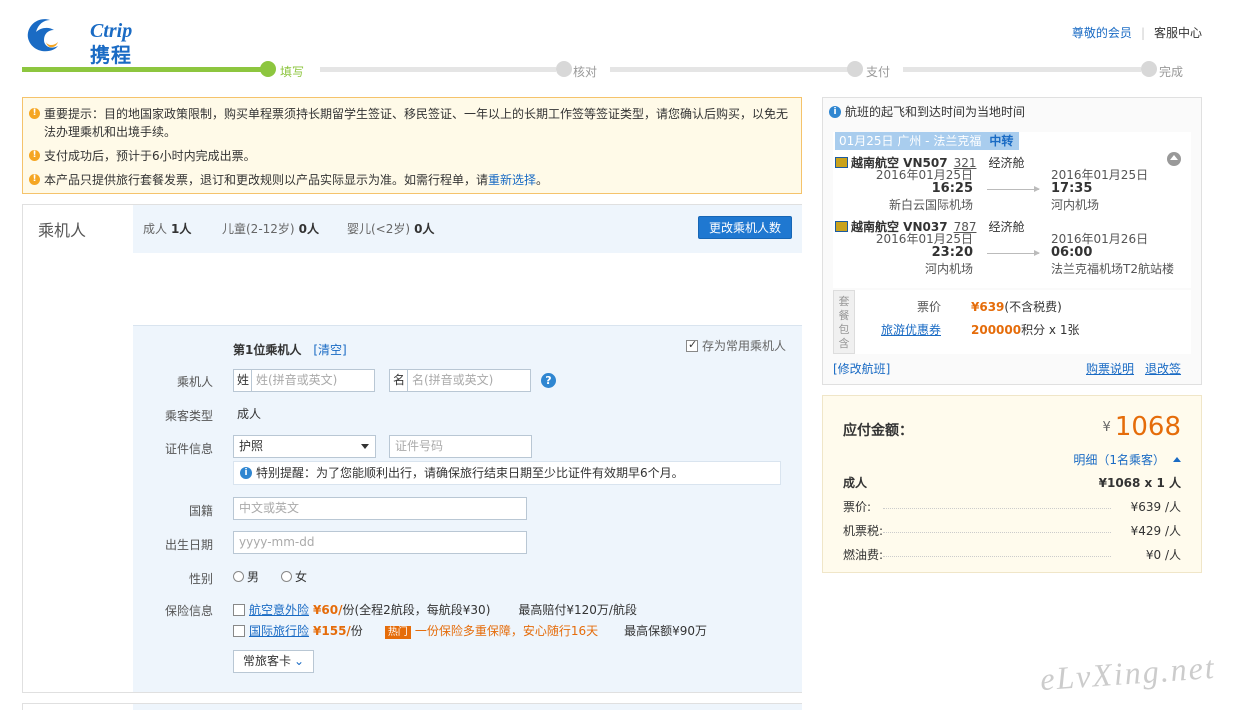 Image resolution: width=1244 pixels, height=710 pixels. What do you see at coordinates (1112, 254) in the screenshot?
I see `arrival: 2016年01月26日 06:00 法兰克福机场T2航站楼` at bounding box center [1112, 254].